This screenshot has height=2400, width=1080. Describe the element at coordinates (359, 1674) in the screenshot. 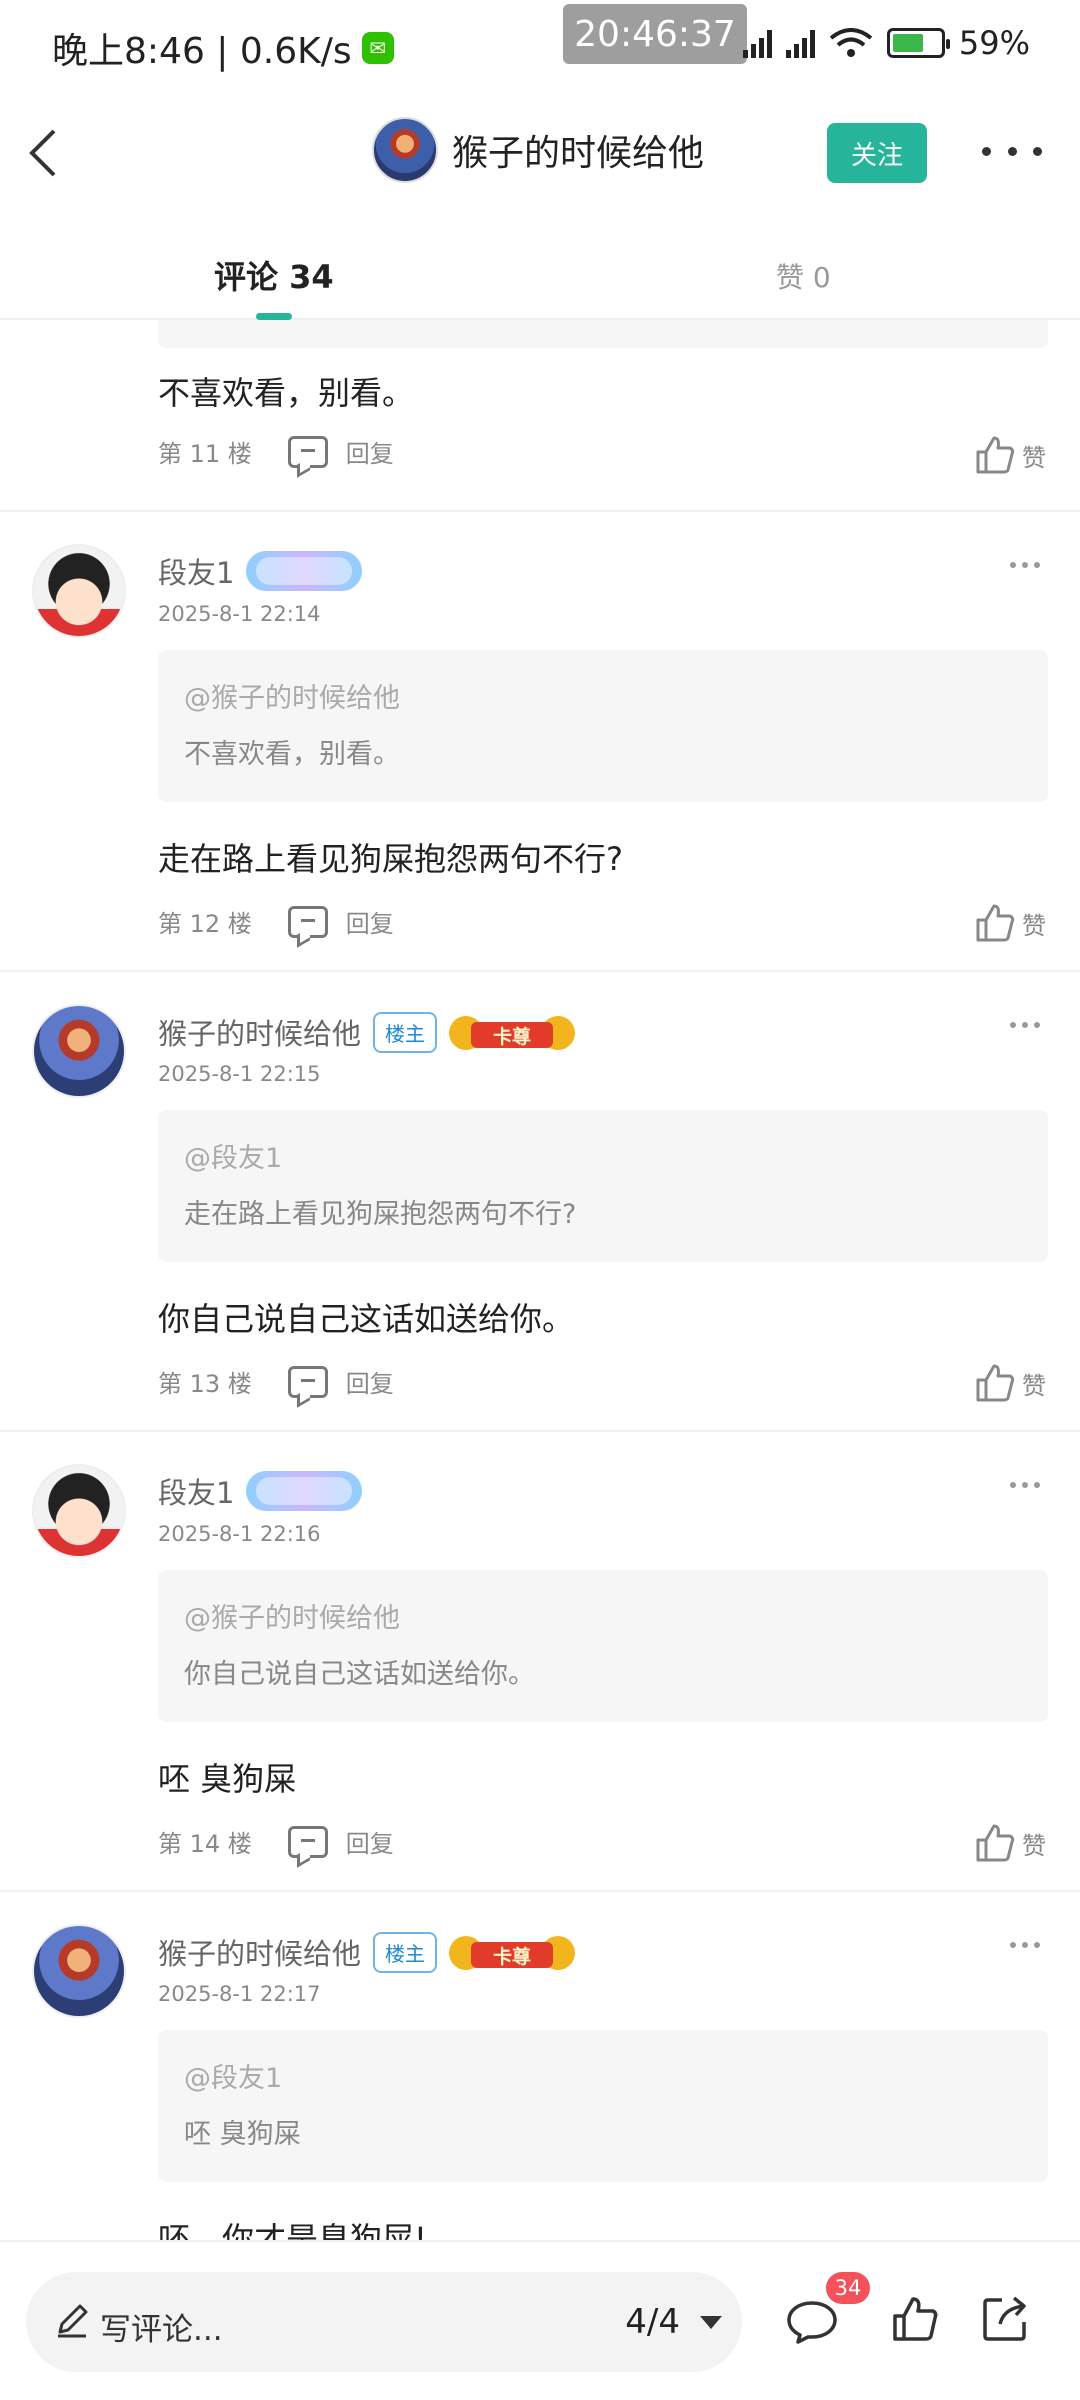

I see `quote-text: 你自己说自己这话如送给你。` at that location.